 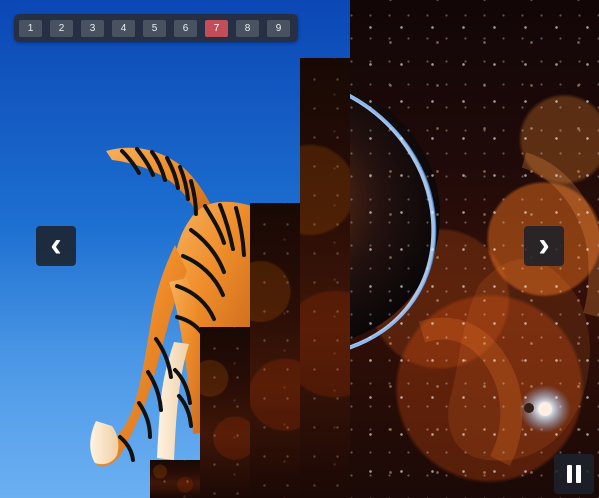 I want to click on page-button-5: 5, so click(x=154, y=28).